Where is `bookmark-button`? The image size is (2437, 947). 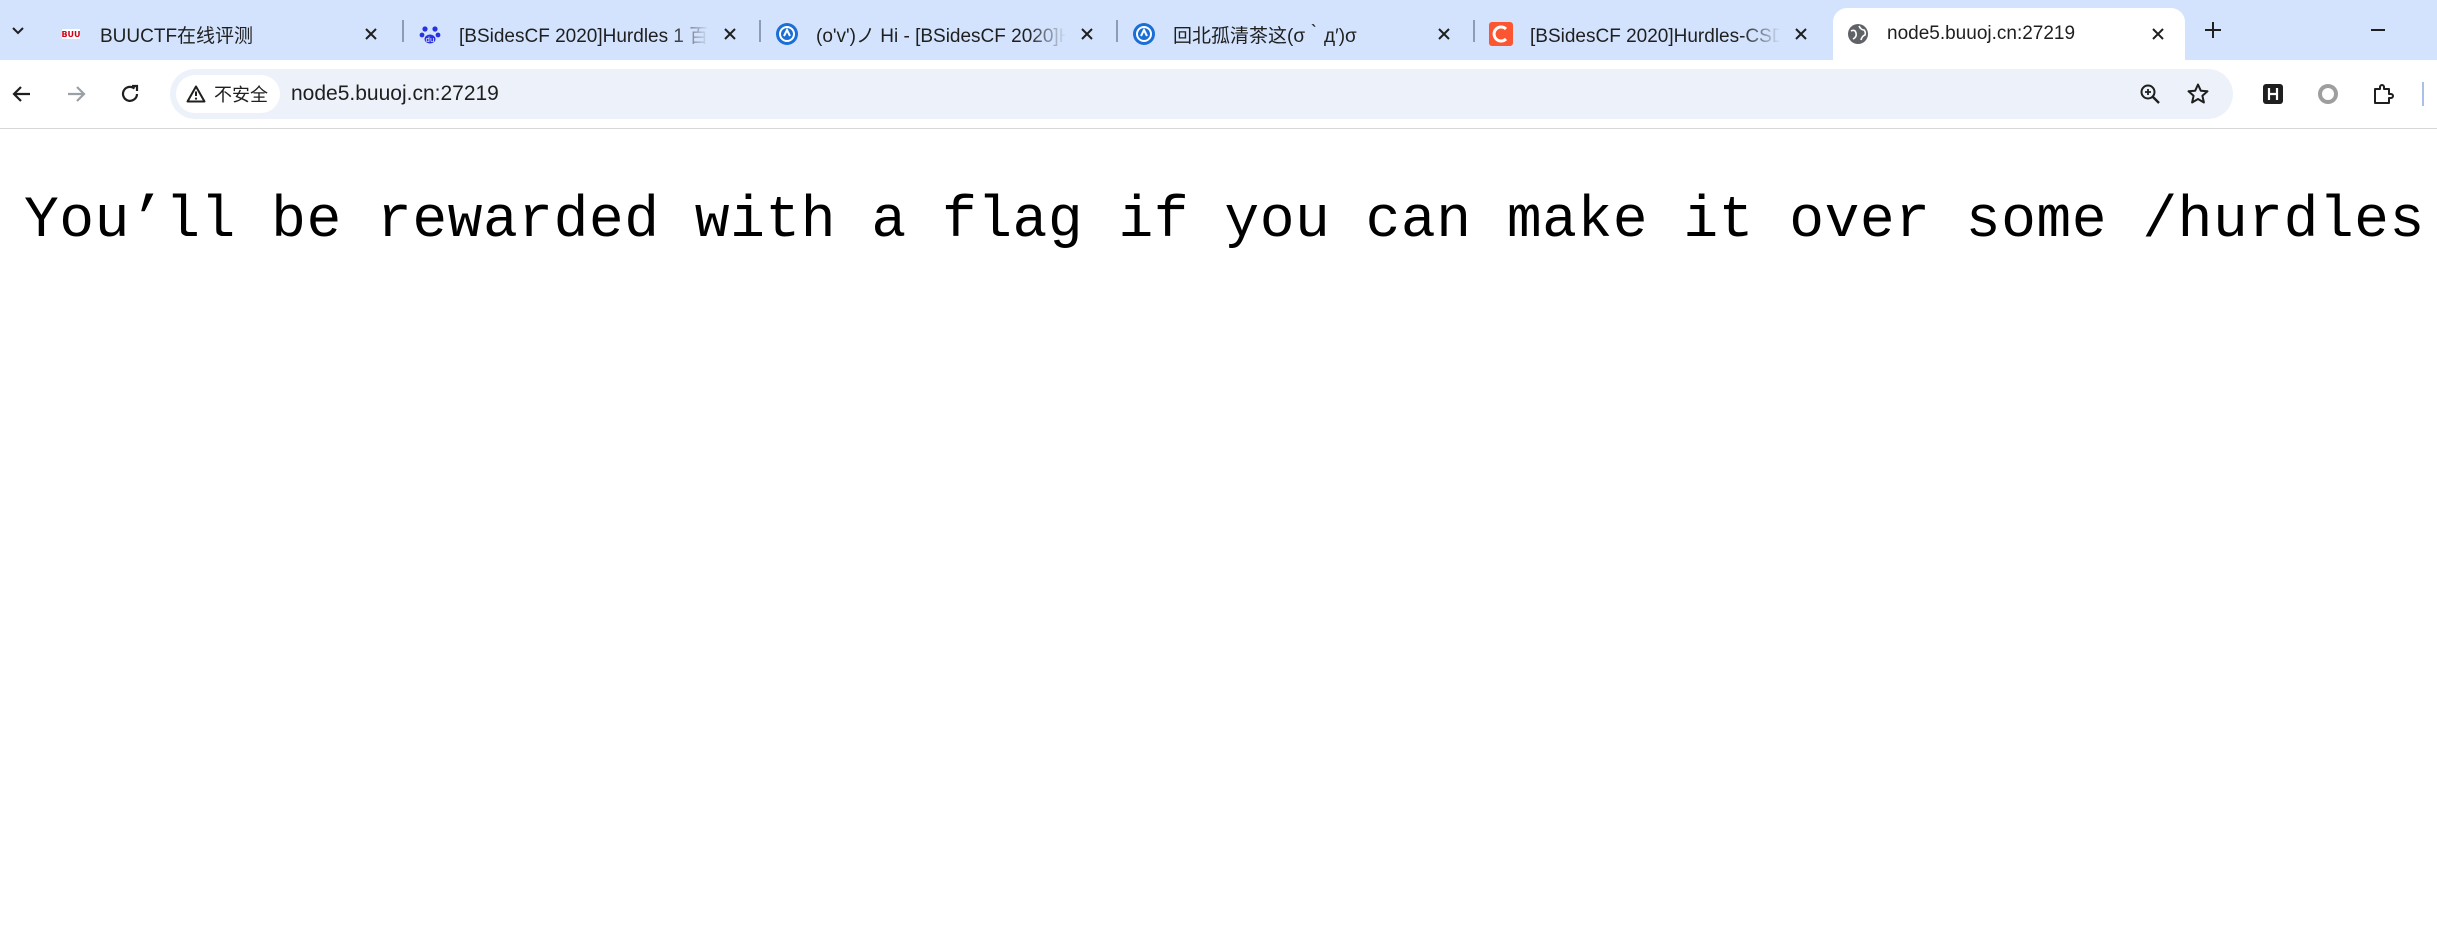
bookmark-button is located at coordinates (2198, 94).